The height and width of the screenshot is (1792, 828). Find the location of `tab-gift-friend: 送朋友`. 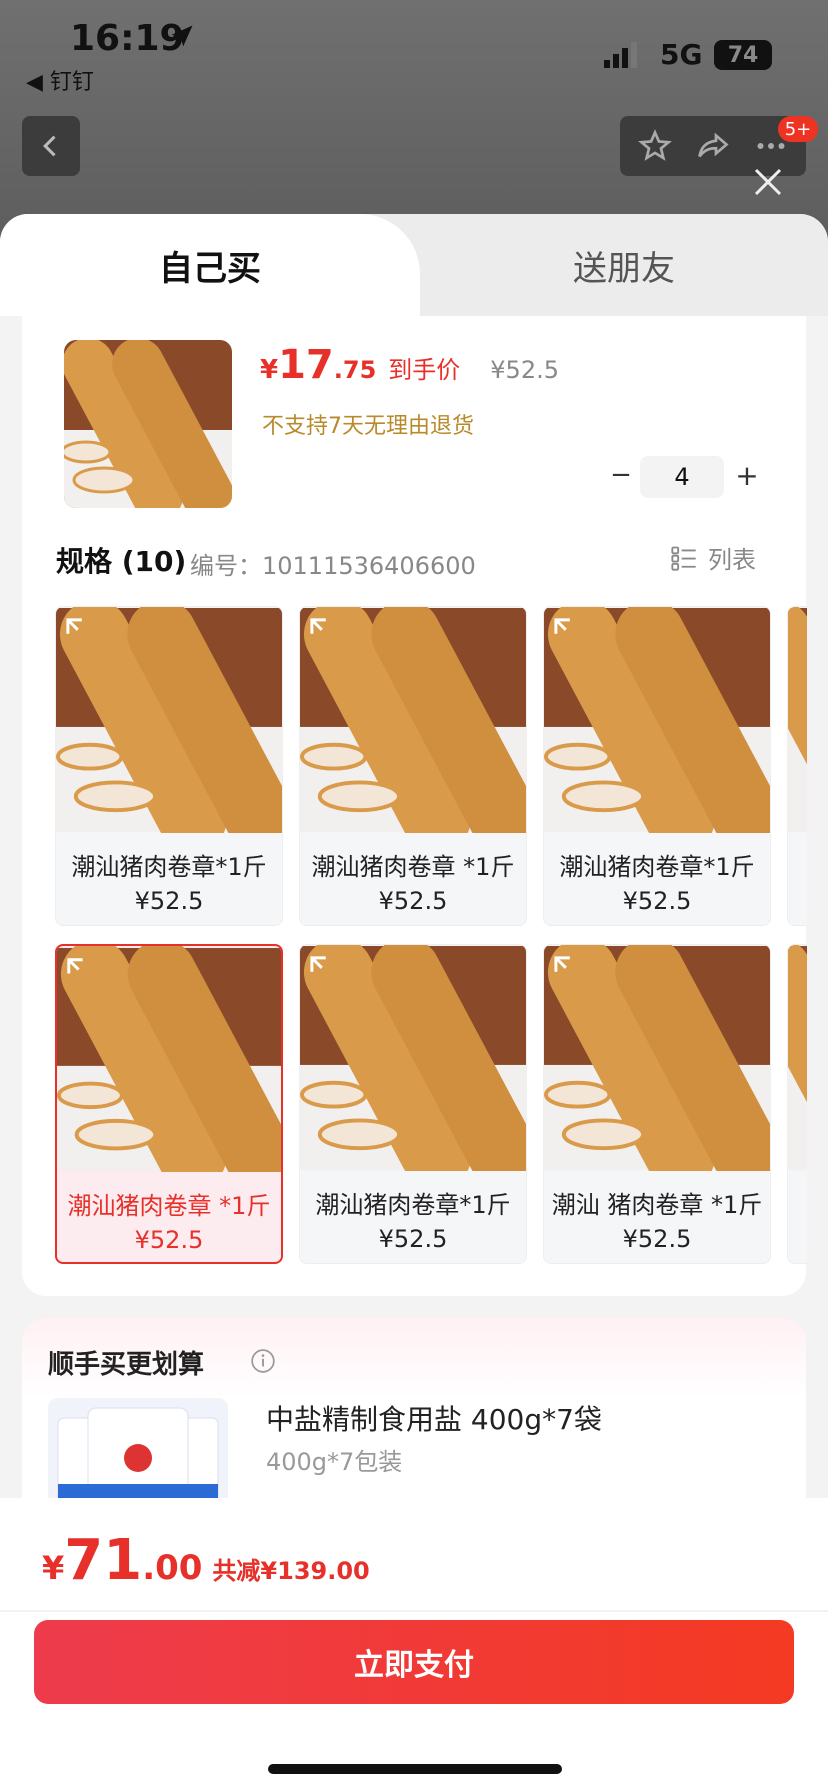

tab-gift-friend: 送朋友 is located at coordinates (624, 265).